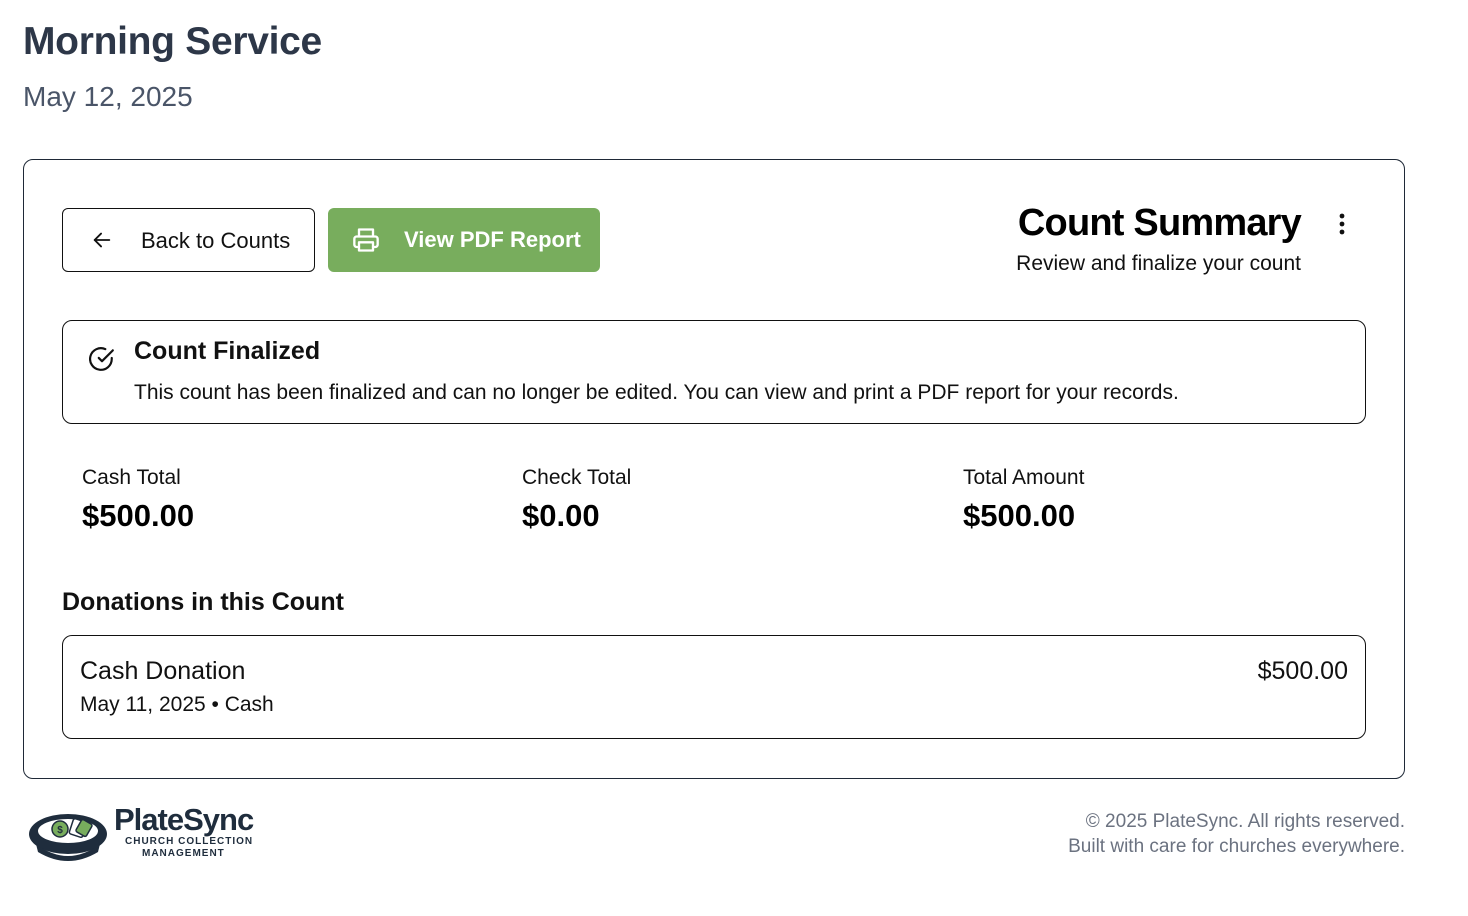 The height and width of the screenshot is (916, 1468). What do you see at coordinates (1342, 224) in the screenshot?
I see `more-vertical-icon` at bounding box center [1342, 224].